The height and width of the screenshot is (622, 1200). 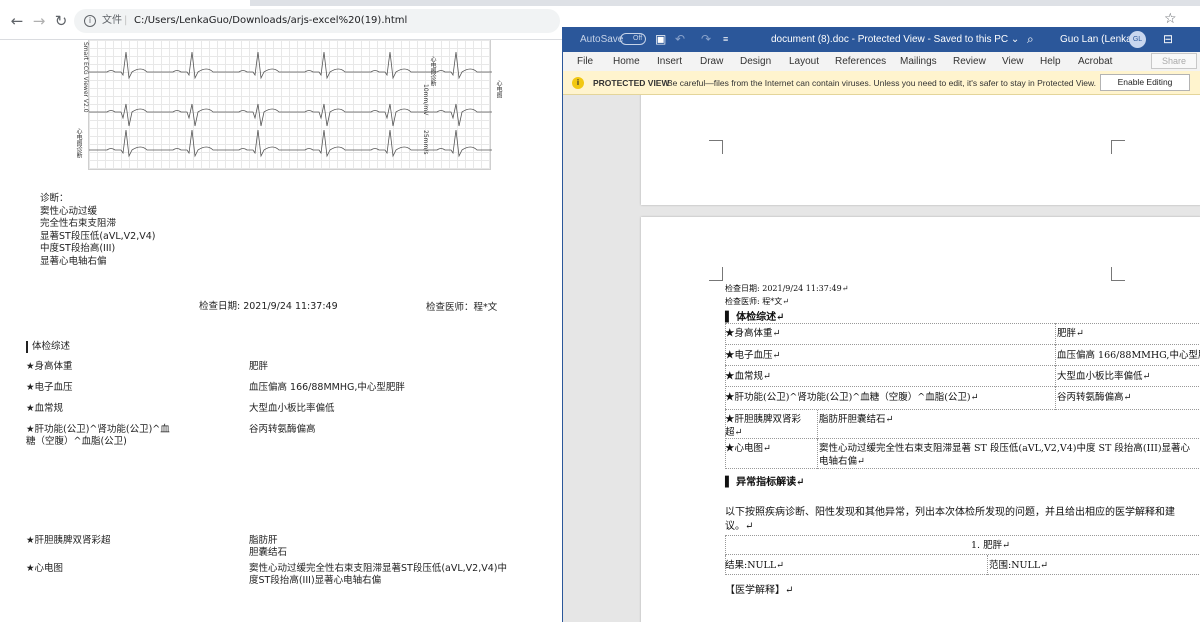 What do you see at coordinates (98, 236) in the screenshot?
I see `diagnosis-line: 显著ST段压低(aVL,V2,V4)` at bounding box center [98, 236].